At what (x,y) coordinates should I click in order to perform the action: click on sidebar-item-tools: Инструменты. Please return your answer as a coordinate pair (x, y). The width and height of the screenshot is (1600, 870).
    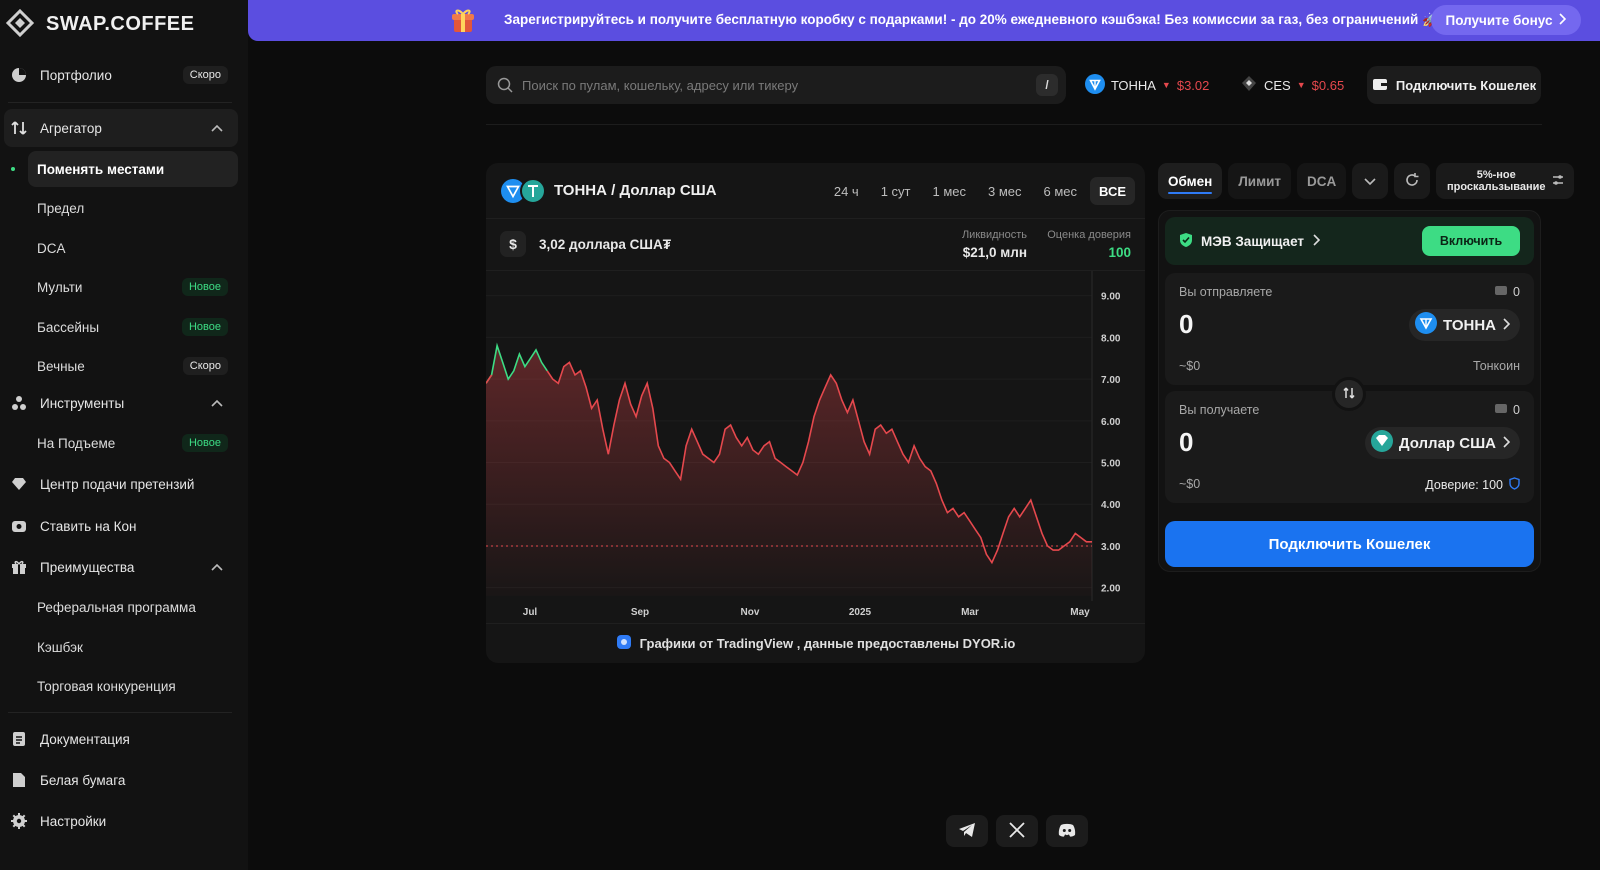
    Looking at the image, I should click on (121, 403).